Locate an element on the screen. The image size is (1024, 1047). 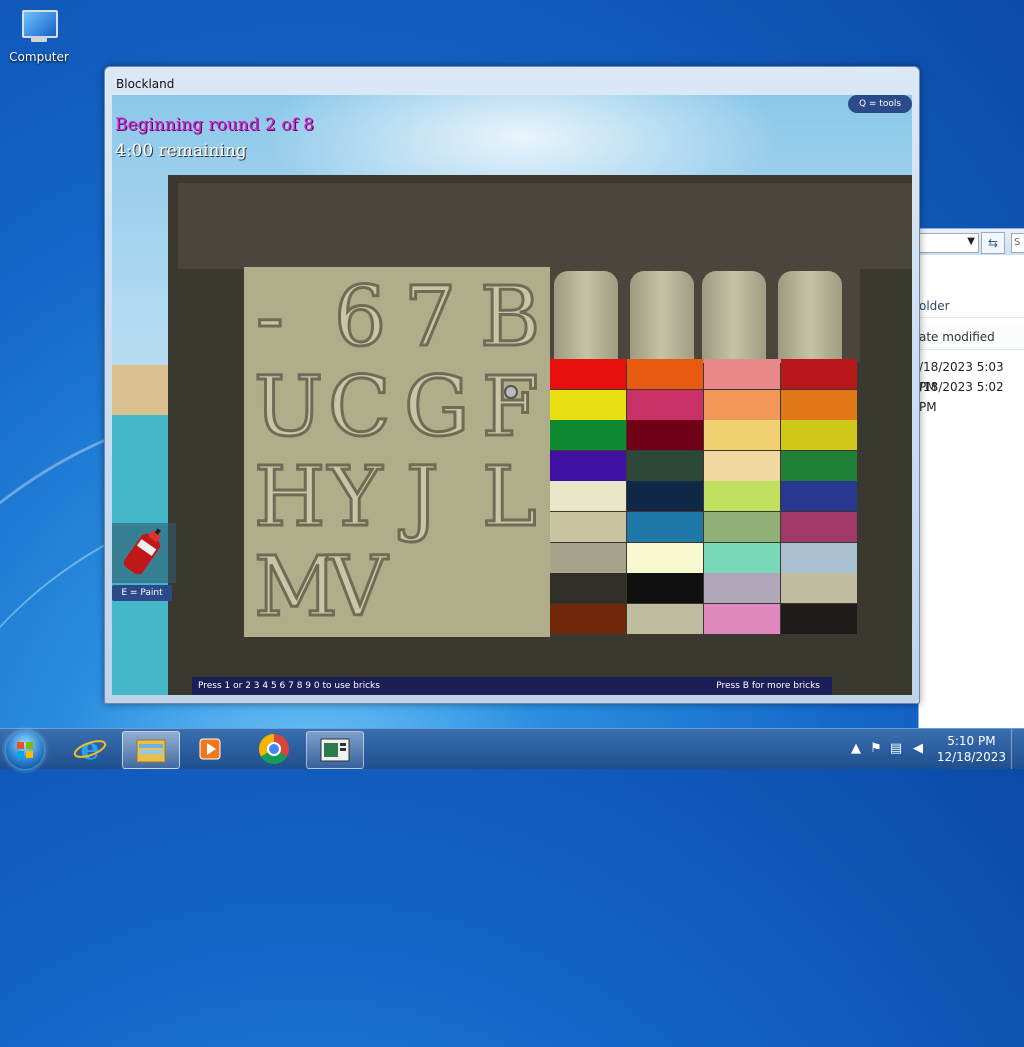
letter-brick: C is located at coordinates (360, 407).